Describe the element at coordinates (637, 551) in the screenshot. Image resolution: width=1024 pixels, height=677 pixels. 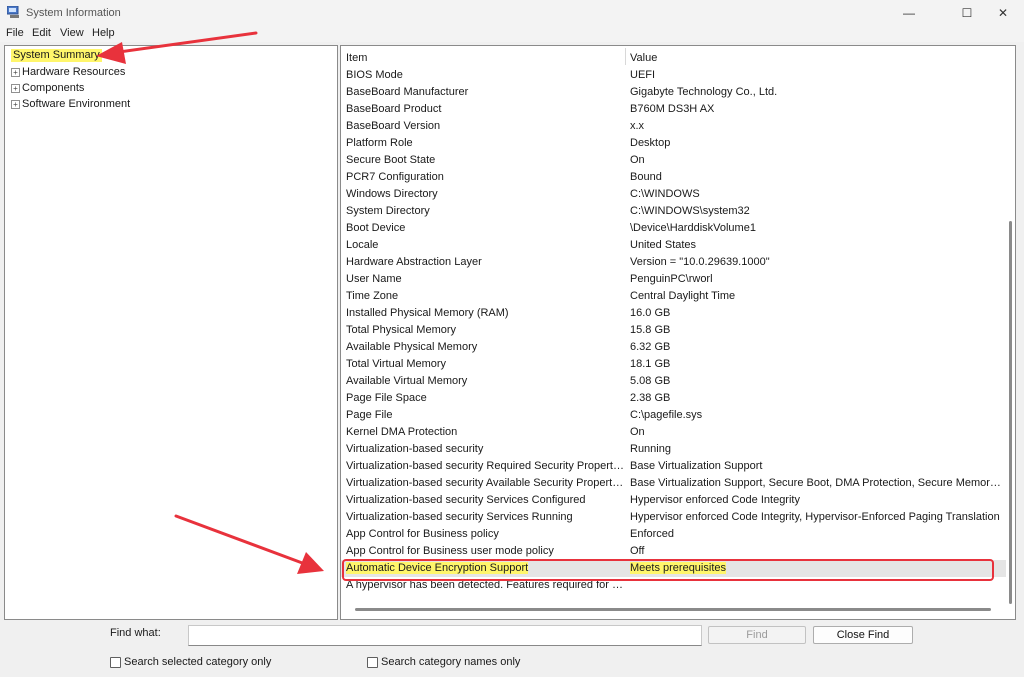
I see `cell-value: Off` at that location.